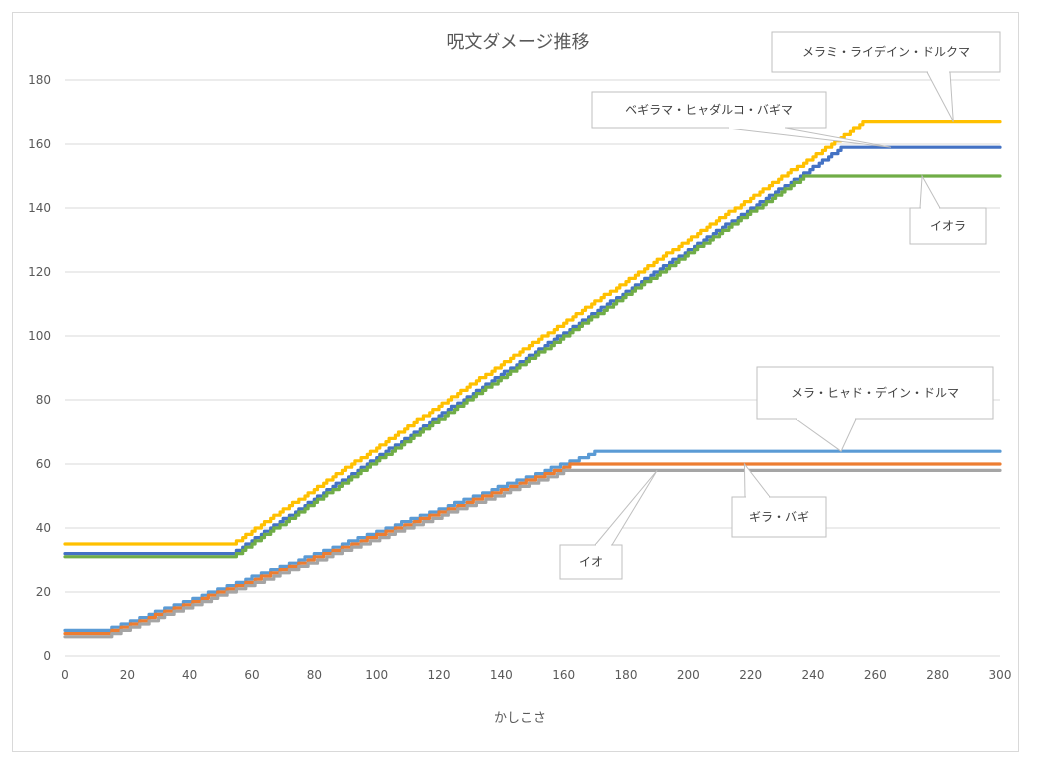  Describe the element at coordinates (688, 675) in the screenshot. I see `x-tick-label: 200` at that location.